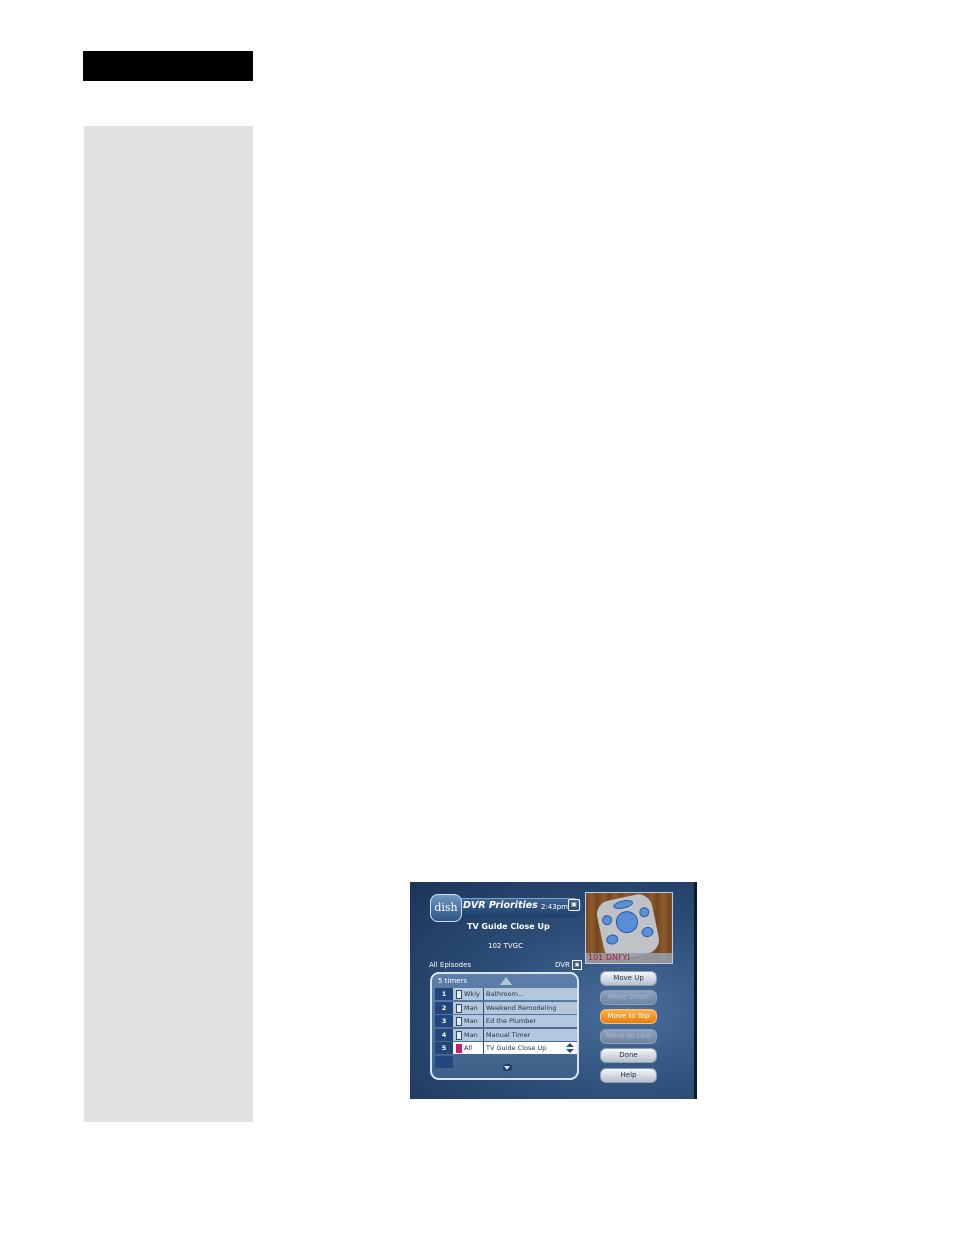 The image size is (954, 1235). I want to click on move-to-top-button: Move to Top, so click(628, 1016).